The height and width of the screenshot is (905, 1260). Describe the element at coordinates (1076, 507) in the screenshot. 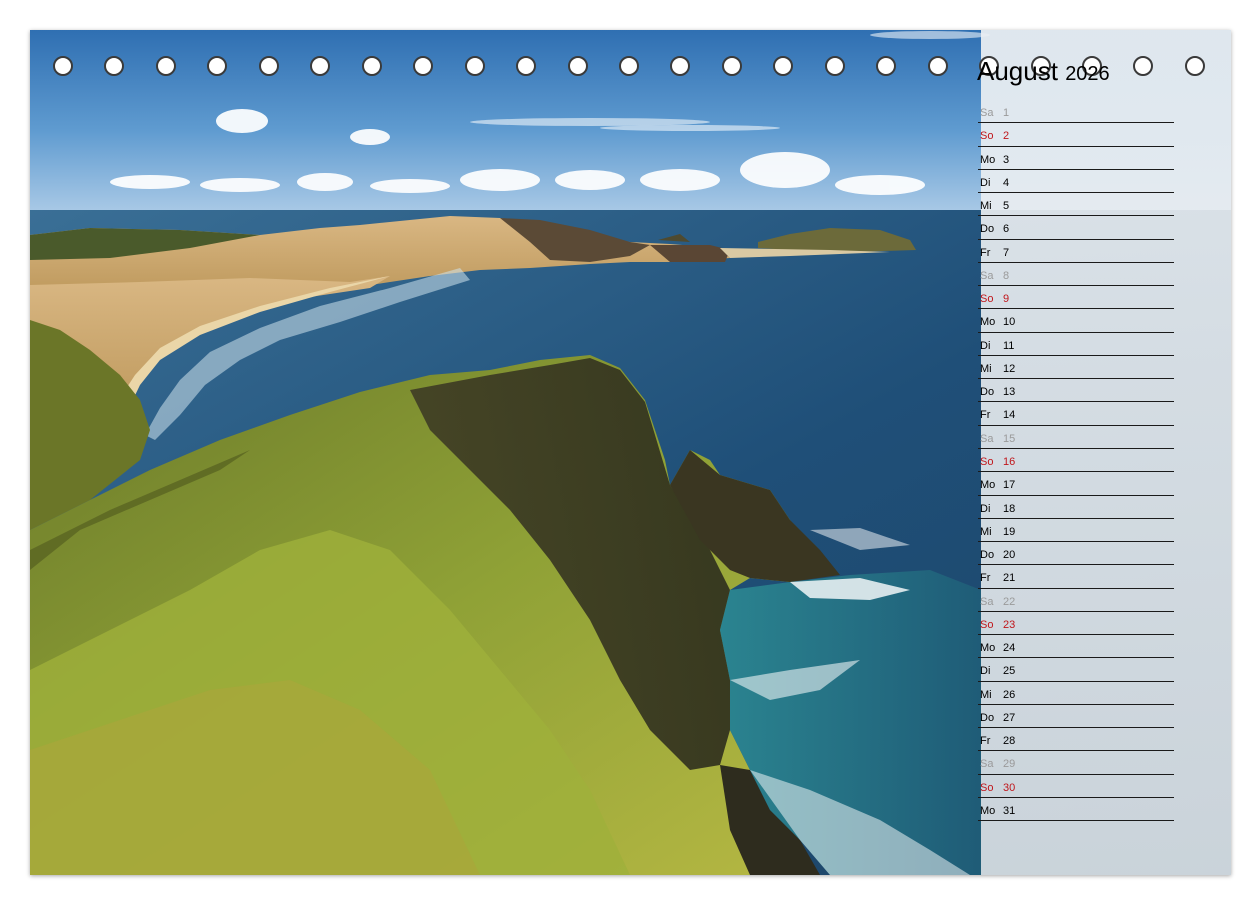

I see `day-row: Di 18` at that location.